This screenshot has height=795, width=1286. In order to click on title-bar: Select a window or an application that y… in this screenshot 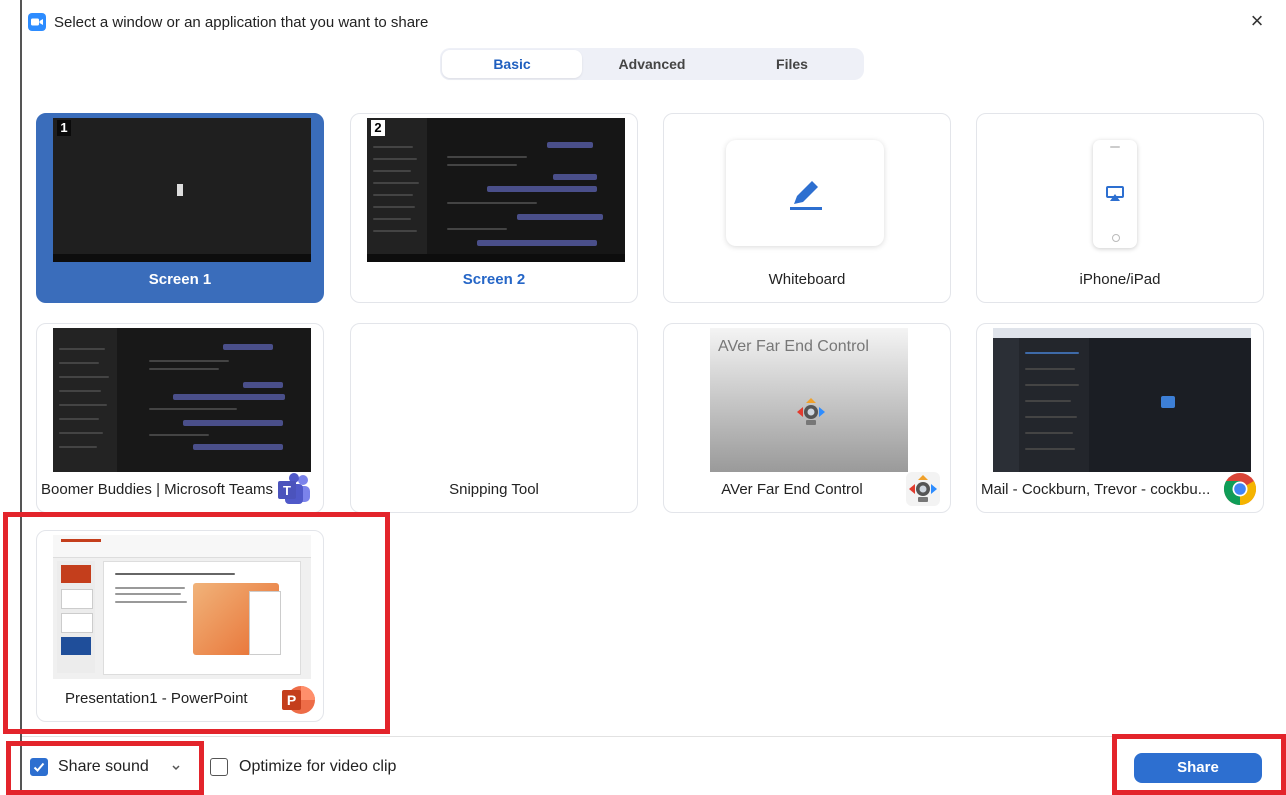, I will do `click(657, 22)`.